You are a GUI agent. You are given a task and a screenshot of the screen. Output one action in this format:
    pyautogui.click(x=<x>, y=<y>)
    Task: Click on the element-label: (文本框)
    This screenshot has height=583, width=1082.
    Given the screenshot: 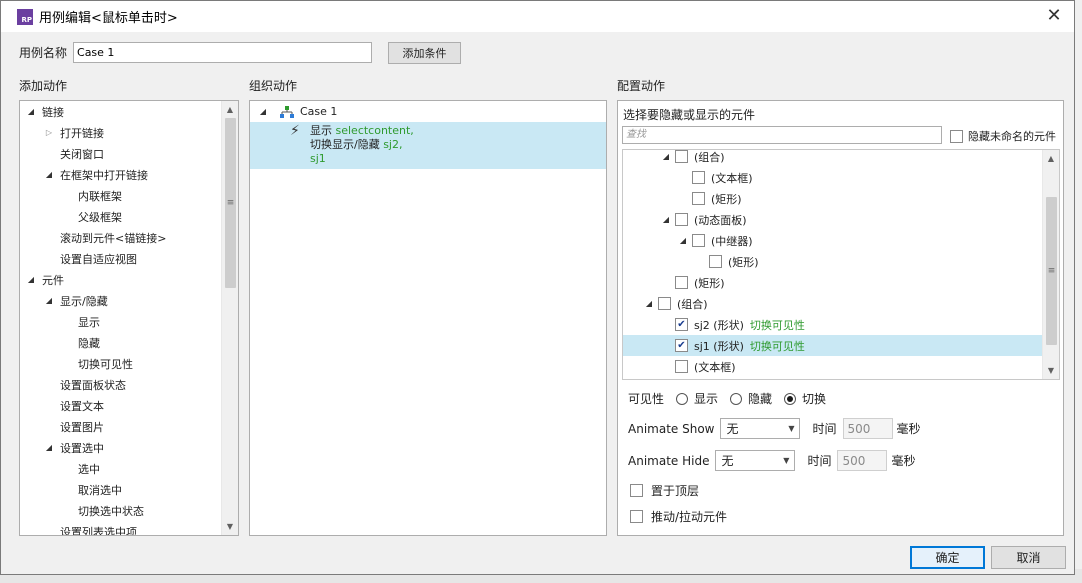 What is the action you would take?
    pyautogui.click(x=715, y=367)
    